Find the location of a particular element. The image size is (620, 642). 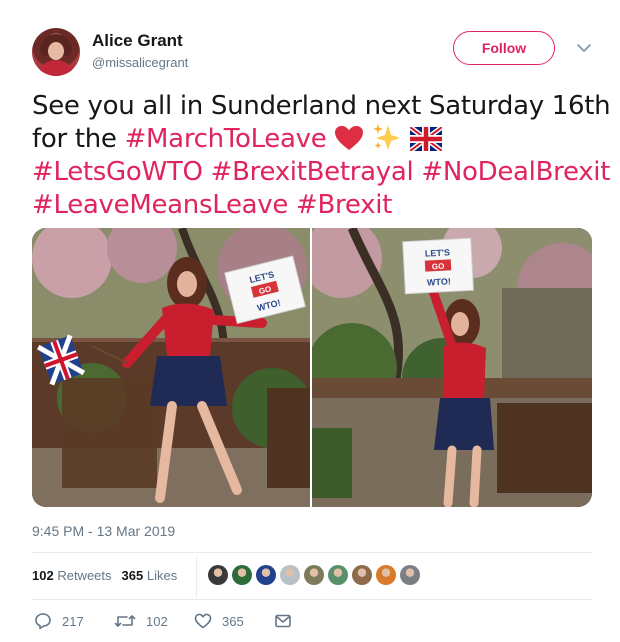

svg-text: WTO! is located at coordinates (439, 281).